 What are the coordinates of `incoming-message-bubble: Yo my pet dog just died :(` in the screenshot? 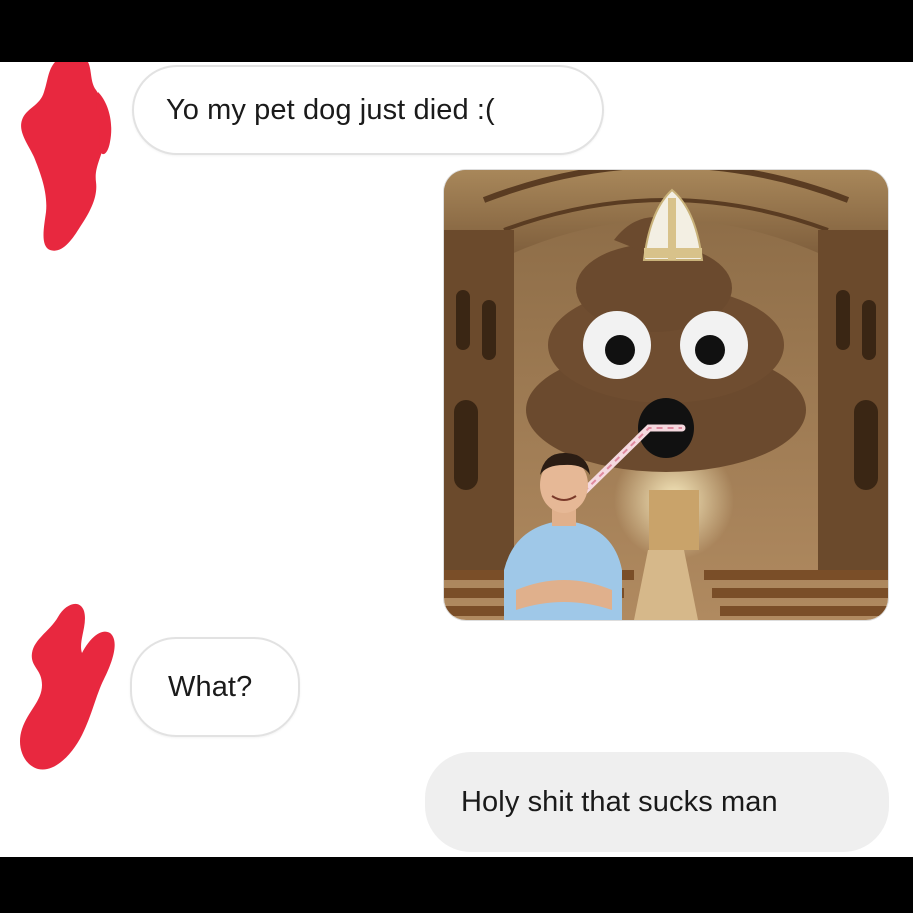 It's located at (368, 110).